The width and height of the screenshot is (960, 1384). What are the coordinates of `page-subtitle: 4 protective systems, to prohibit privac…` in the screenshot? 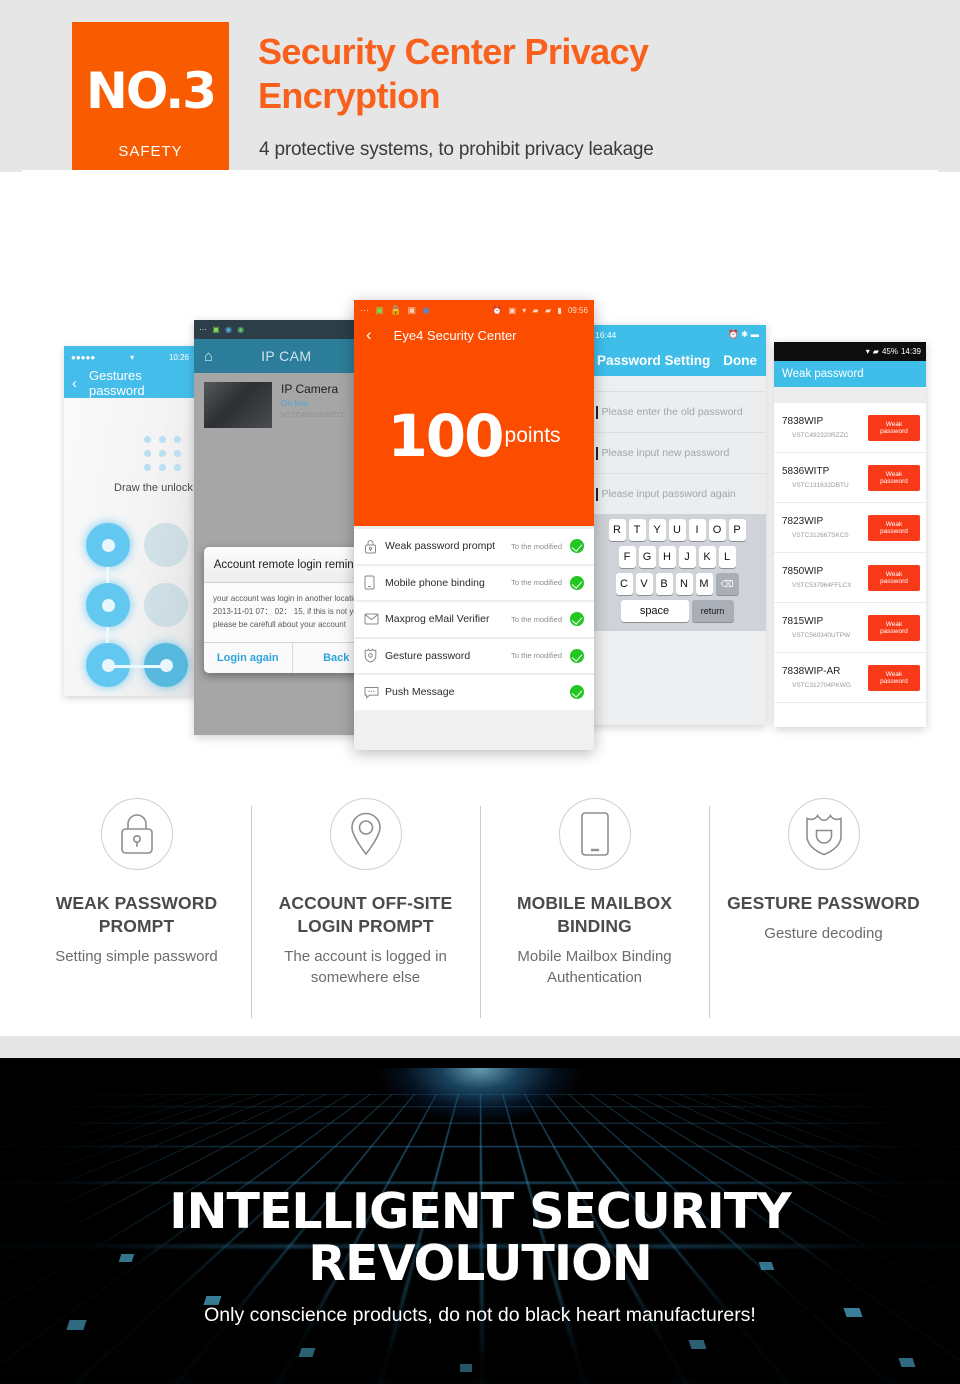 It's located at (456, 149).